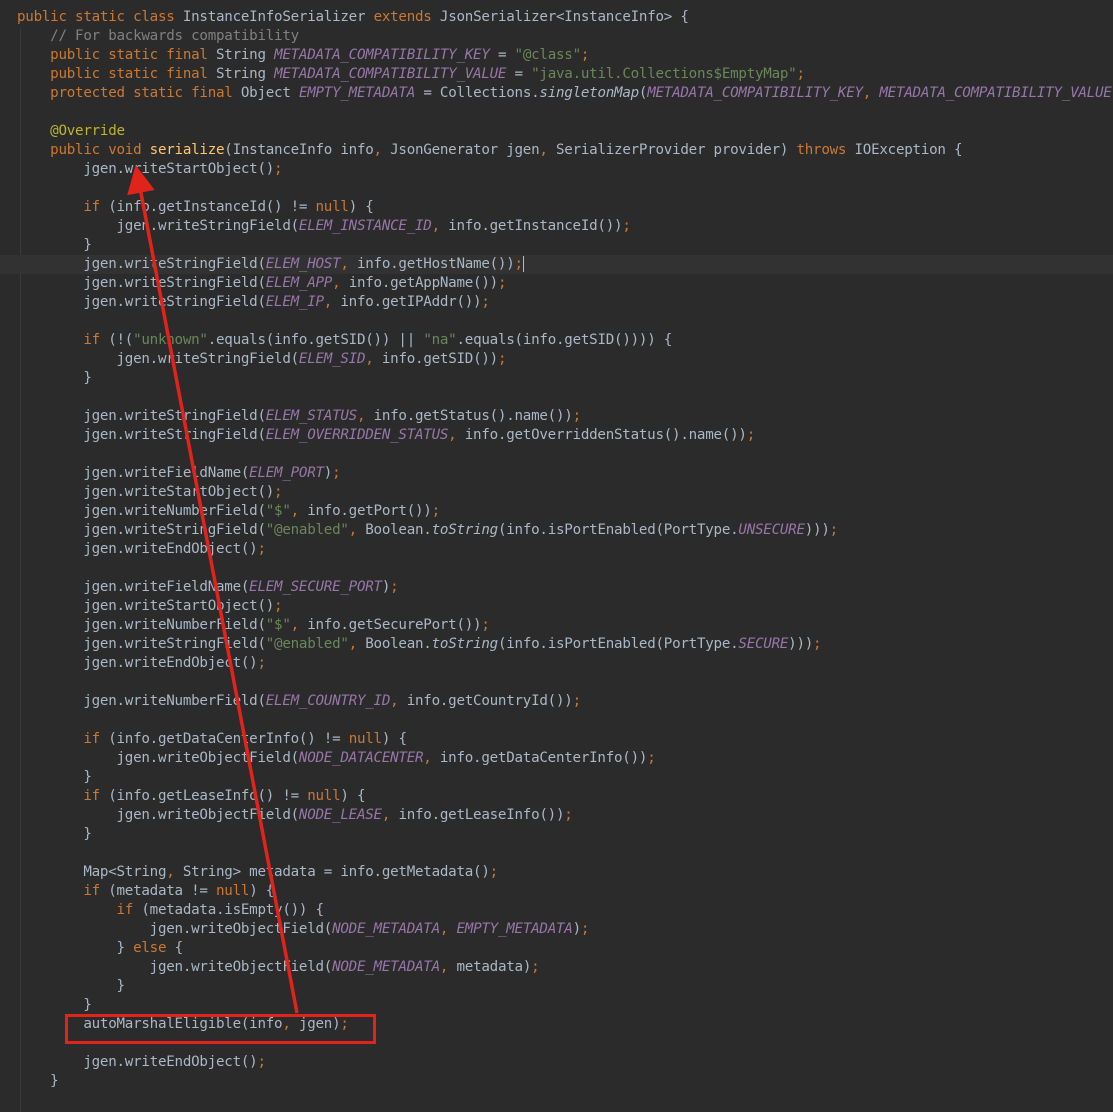 The image size is (1113, 1112). What do you see at coordinates (556, 131) in the screenshot?
I see `code-line: @Override` at bounding box center [556, 131].